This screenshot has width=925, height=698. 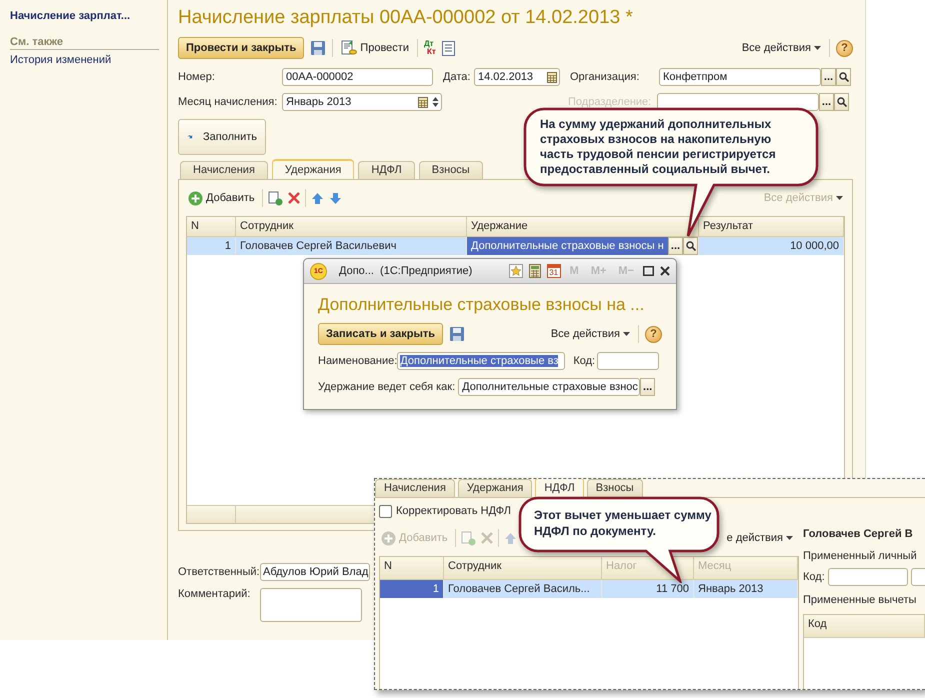 What do you see at coordinates (357, 77) in the screenshot?
I see `number-field: 00АА-000002` at bounding box center [357, 77].